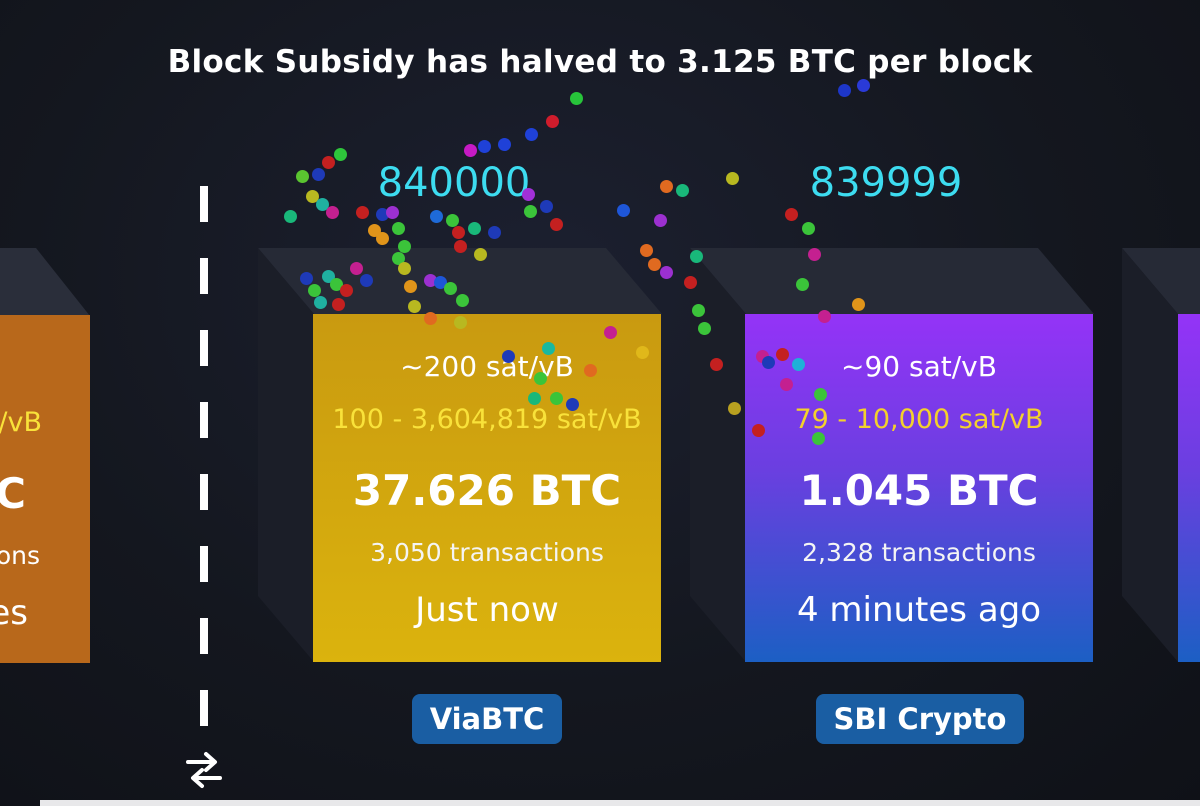 This screenshot has width=1200, height=806. Describe the element at coordinates (919, 552) in the screenshot. I see `transaction-count: 2,328 transactions` at that location.